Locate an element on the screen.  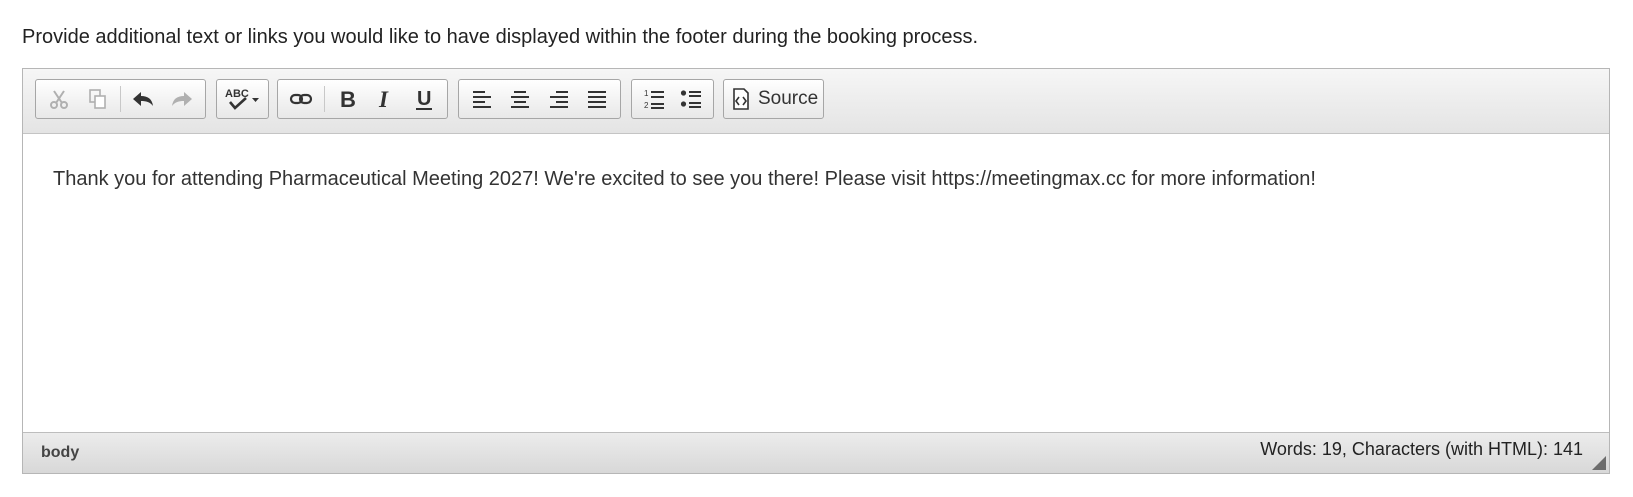
bold-button: B is located at coordinates (346, 99).